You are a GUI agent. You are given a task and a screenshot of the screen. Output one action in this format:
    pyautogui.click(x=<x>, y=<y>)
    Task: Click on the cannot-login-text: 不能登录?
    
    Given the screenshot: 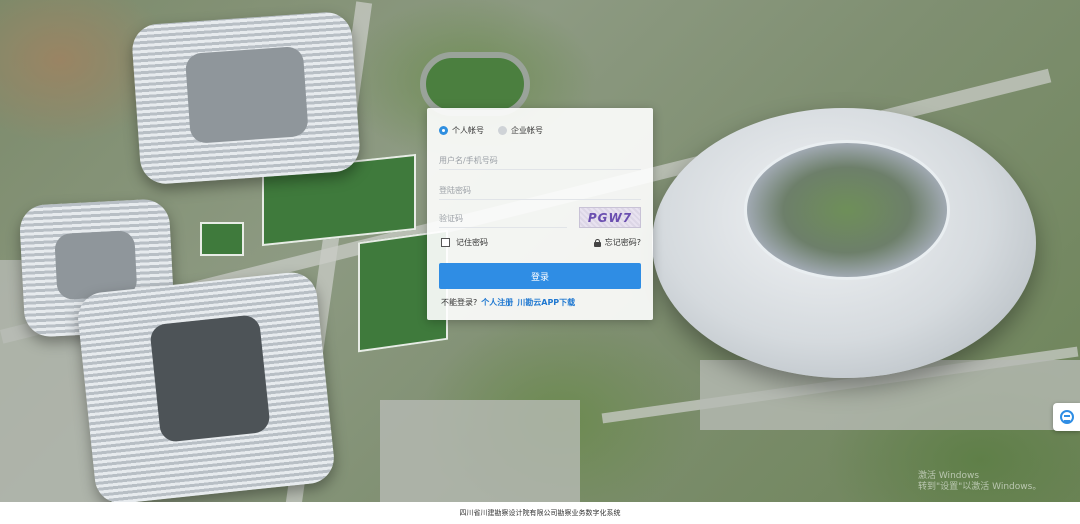 What is the action you would take?
    pyautogui.click(x=459, y=302)
    